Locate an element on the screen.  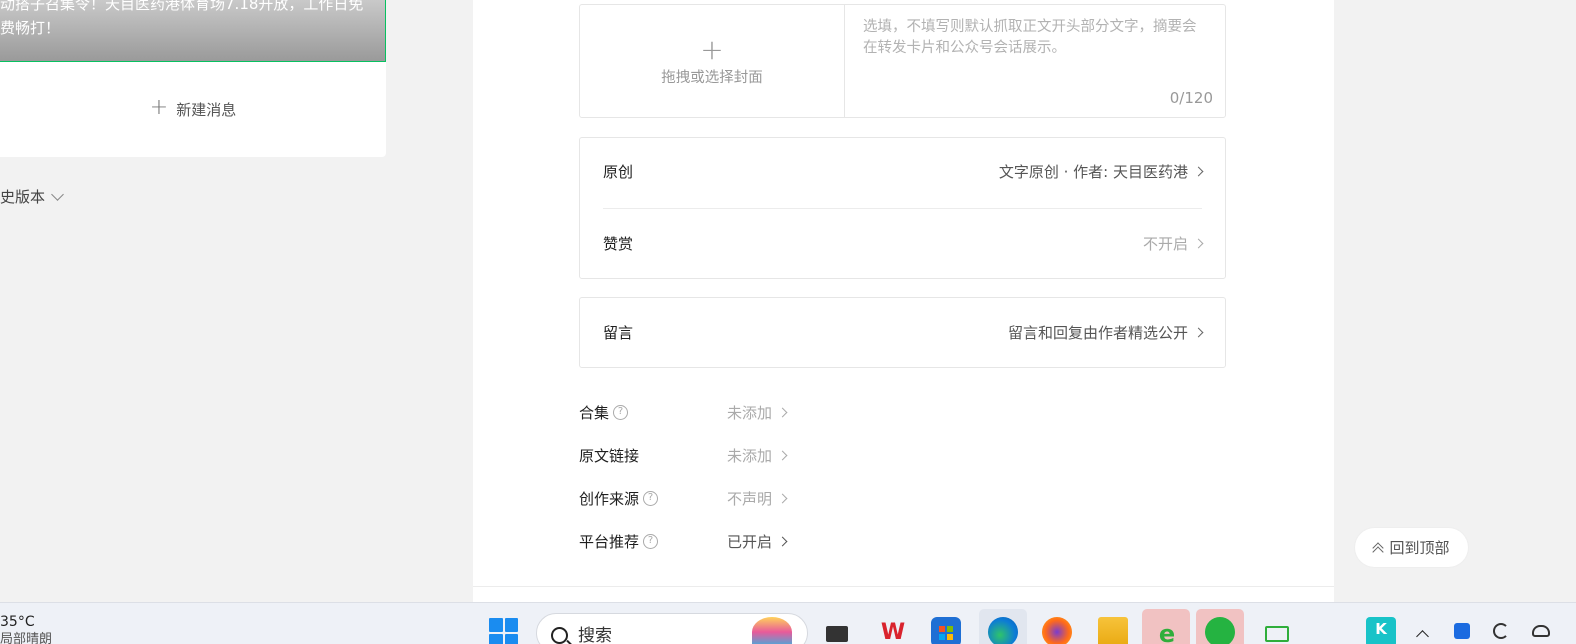
source-link-value-button: 未添加 is located at coordinates (757, 455).